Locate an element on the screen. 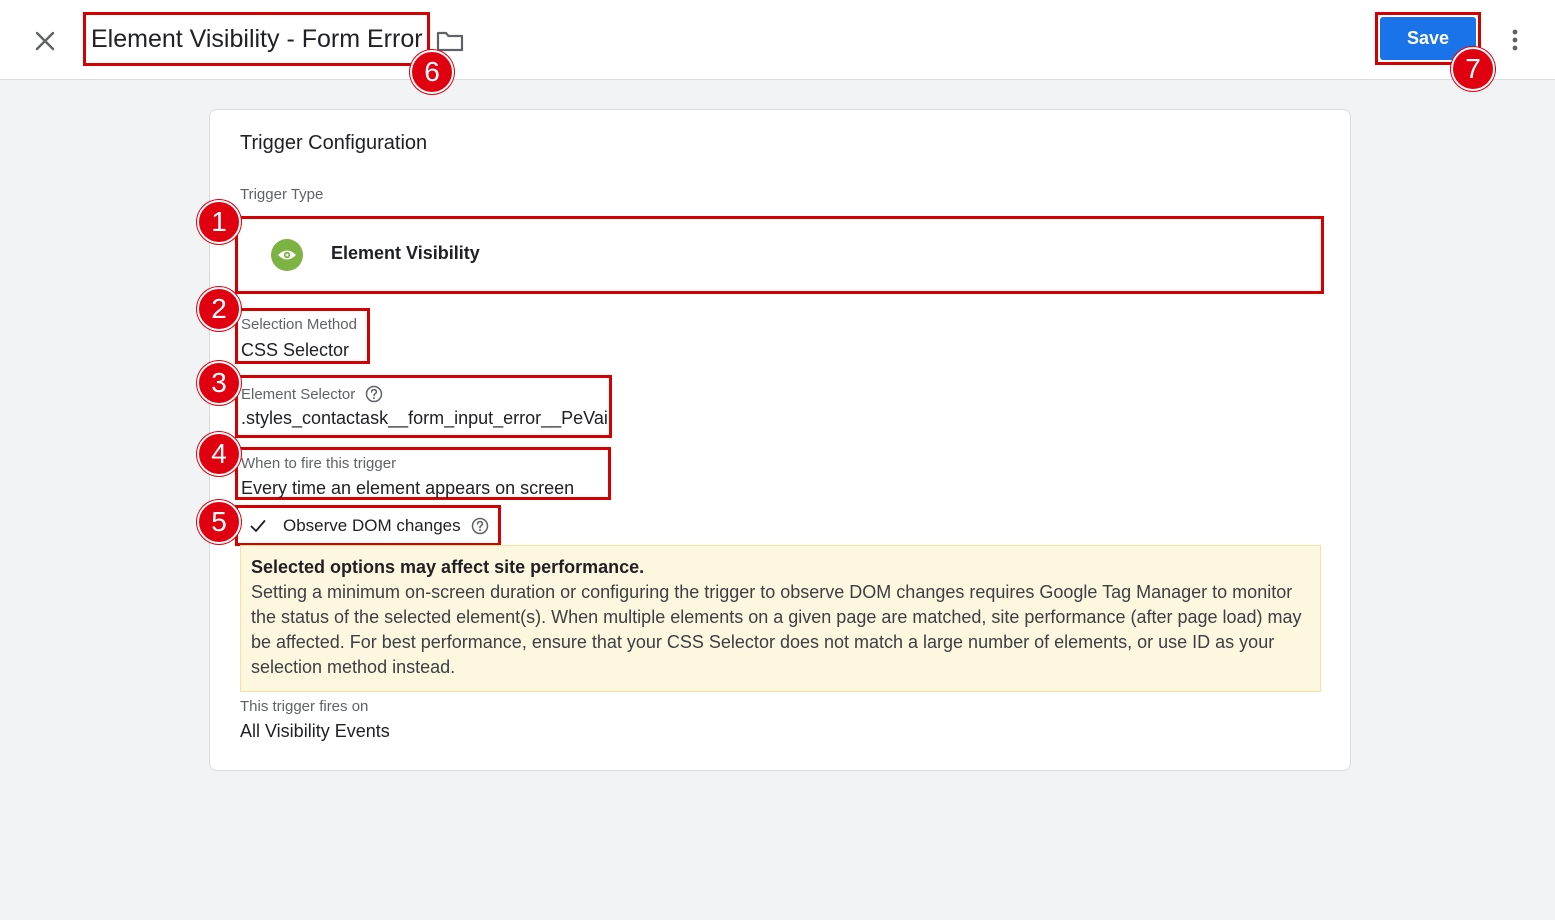 The height and width of the screenshot is (920, 1555). observe-dom-checkbox: Observe DOM changes is located at coordinates (368, 525).